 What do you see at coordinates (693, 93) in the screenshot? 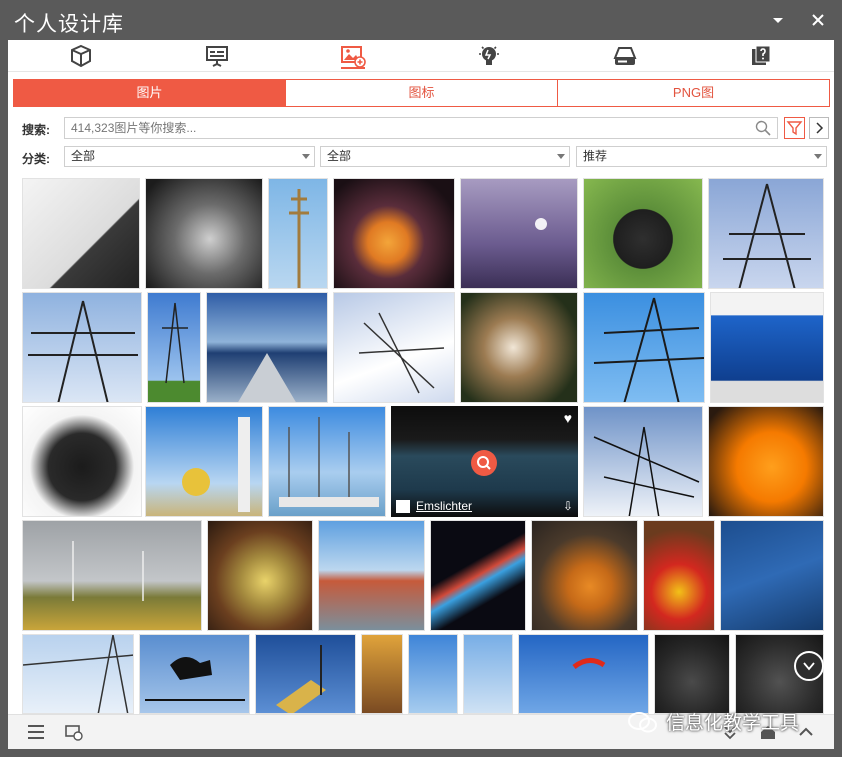
I see `tab-png: PNG图` at bounding box center [693, 93].